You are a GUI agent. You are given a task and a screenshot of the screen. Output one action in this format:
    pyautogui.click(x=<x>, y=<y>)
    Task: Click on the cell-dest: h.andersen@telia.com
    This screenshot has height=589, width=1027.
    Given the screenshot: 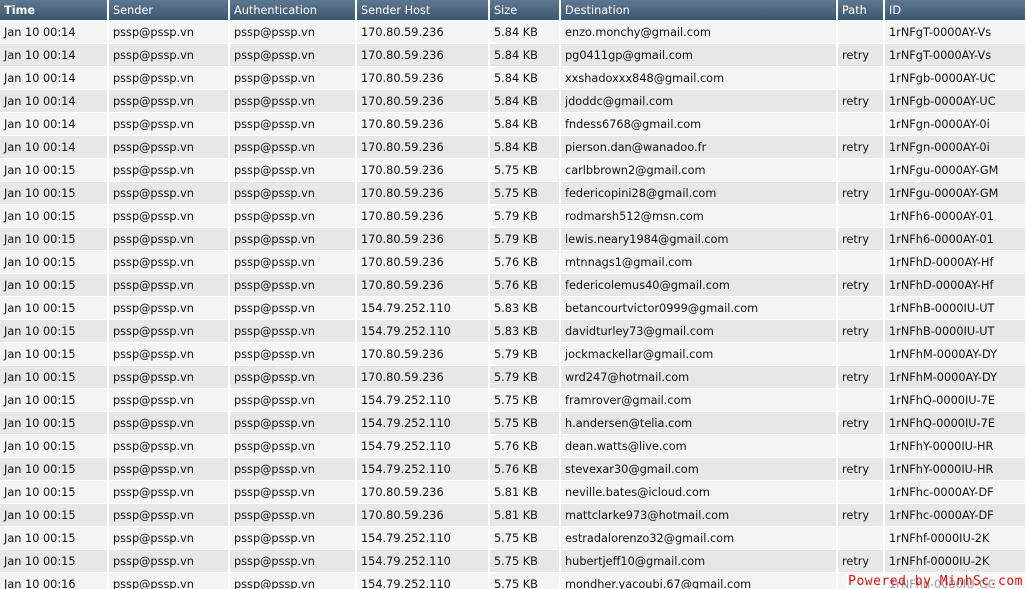 What is the action you would take?
    pyautogui.click(x=699, y=423)
    